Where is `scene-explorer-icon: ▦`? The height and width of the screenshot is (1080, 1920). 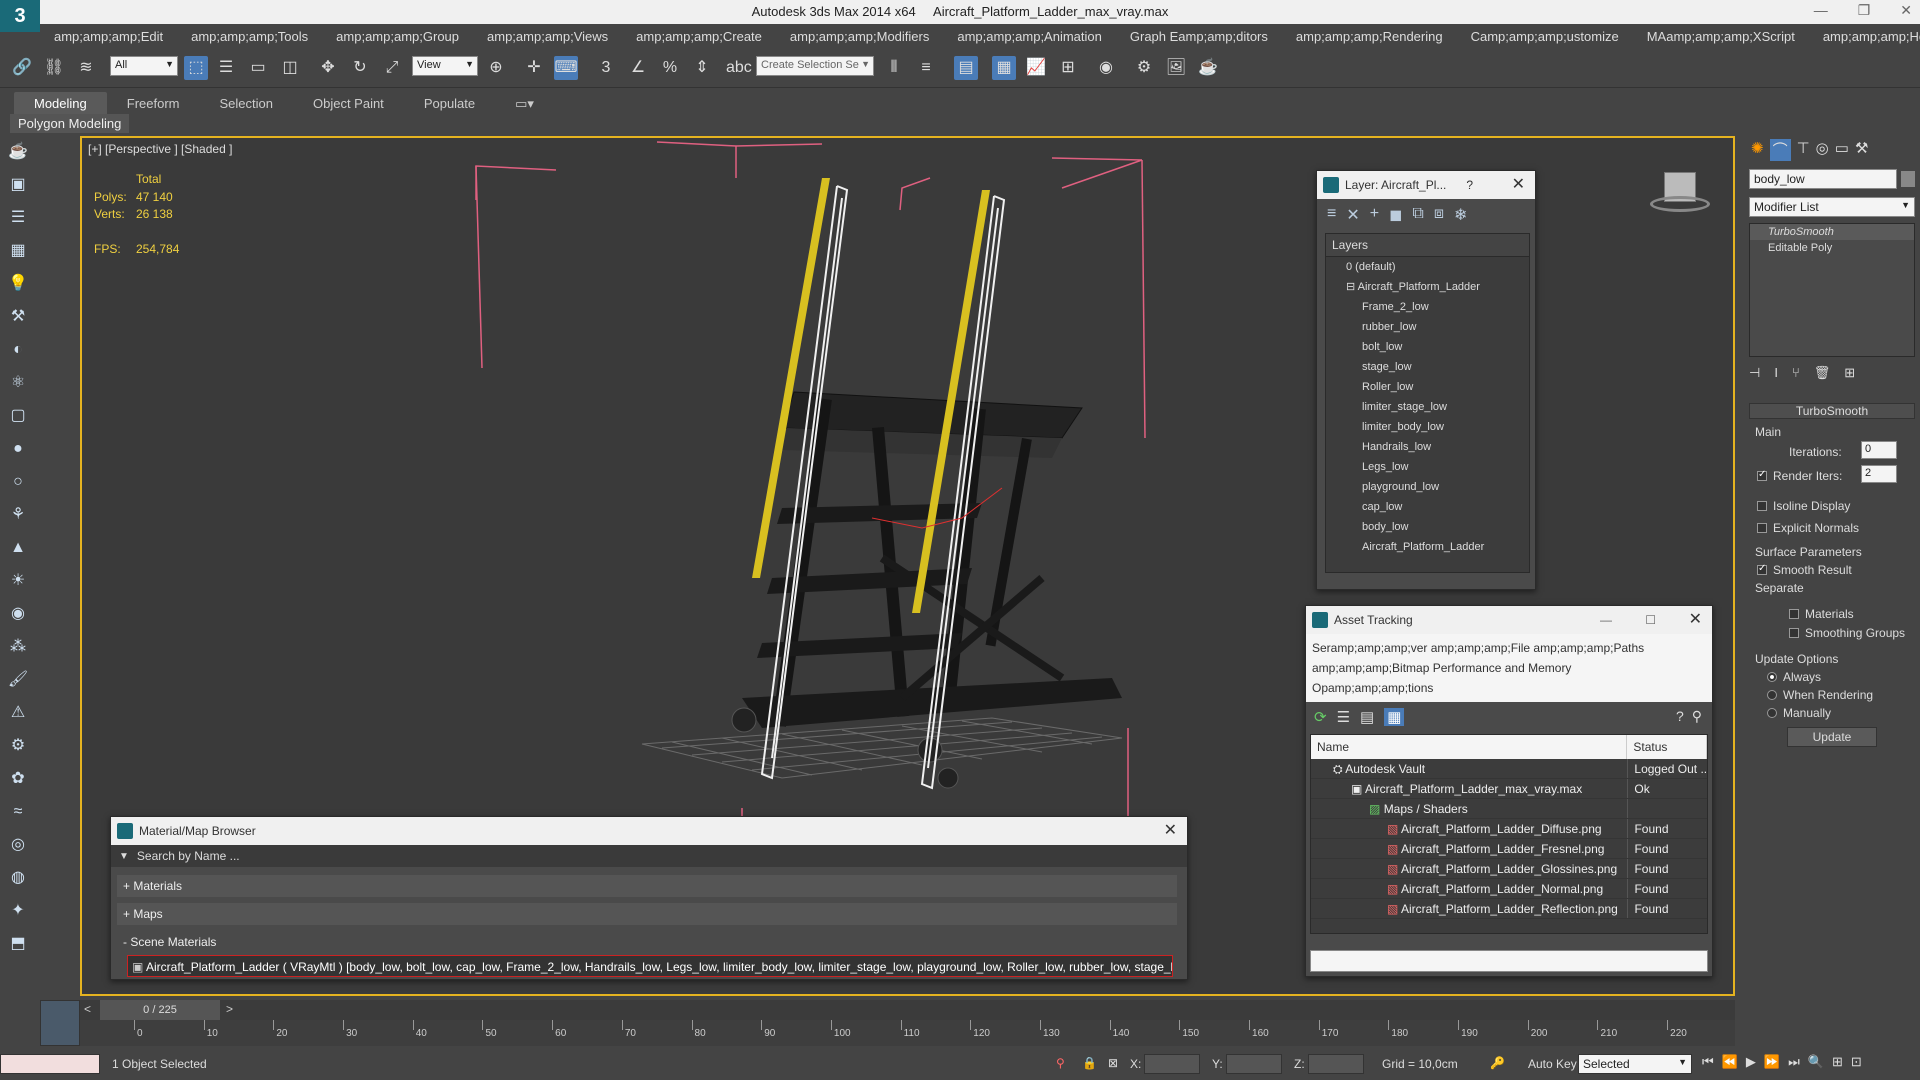
scene-explorer-icon: ▦ is located at coordinates (1004, 68).